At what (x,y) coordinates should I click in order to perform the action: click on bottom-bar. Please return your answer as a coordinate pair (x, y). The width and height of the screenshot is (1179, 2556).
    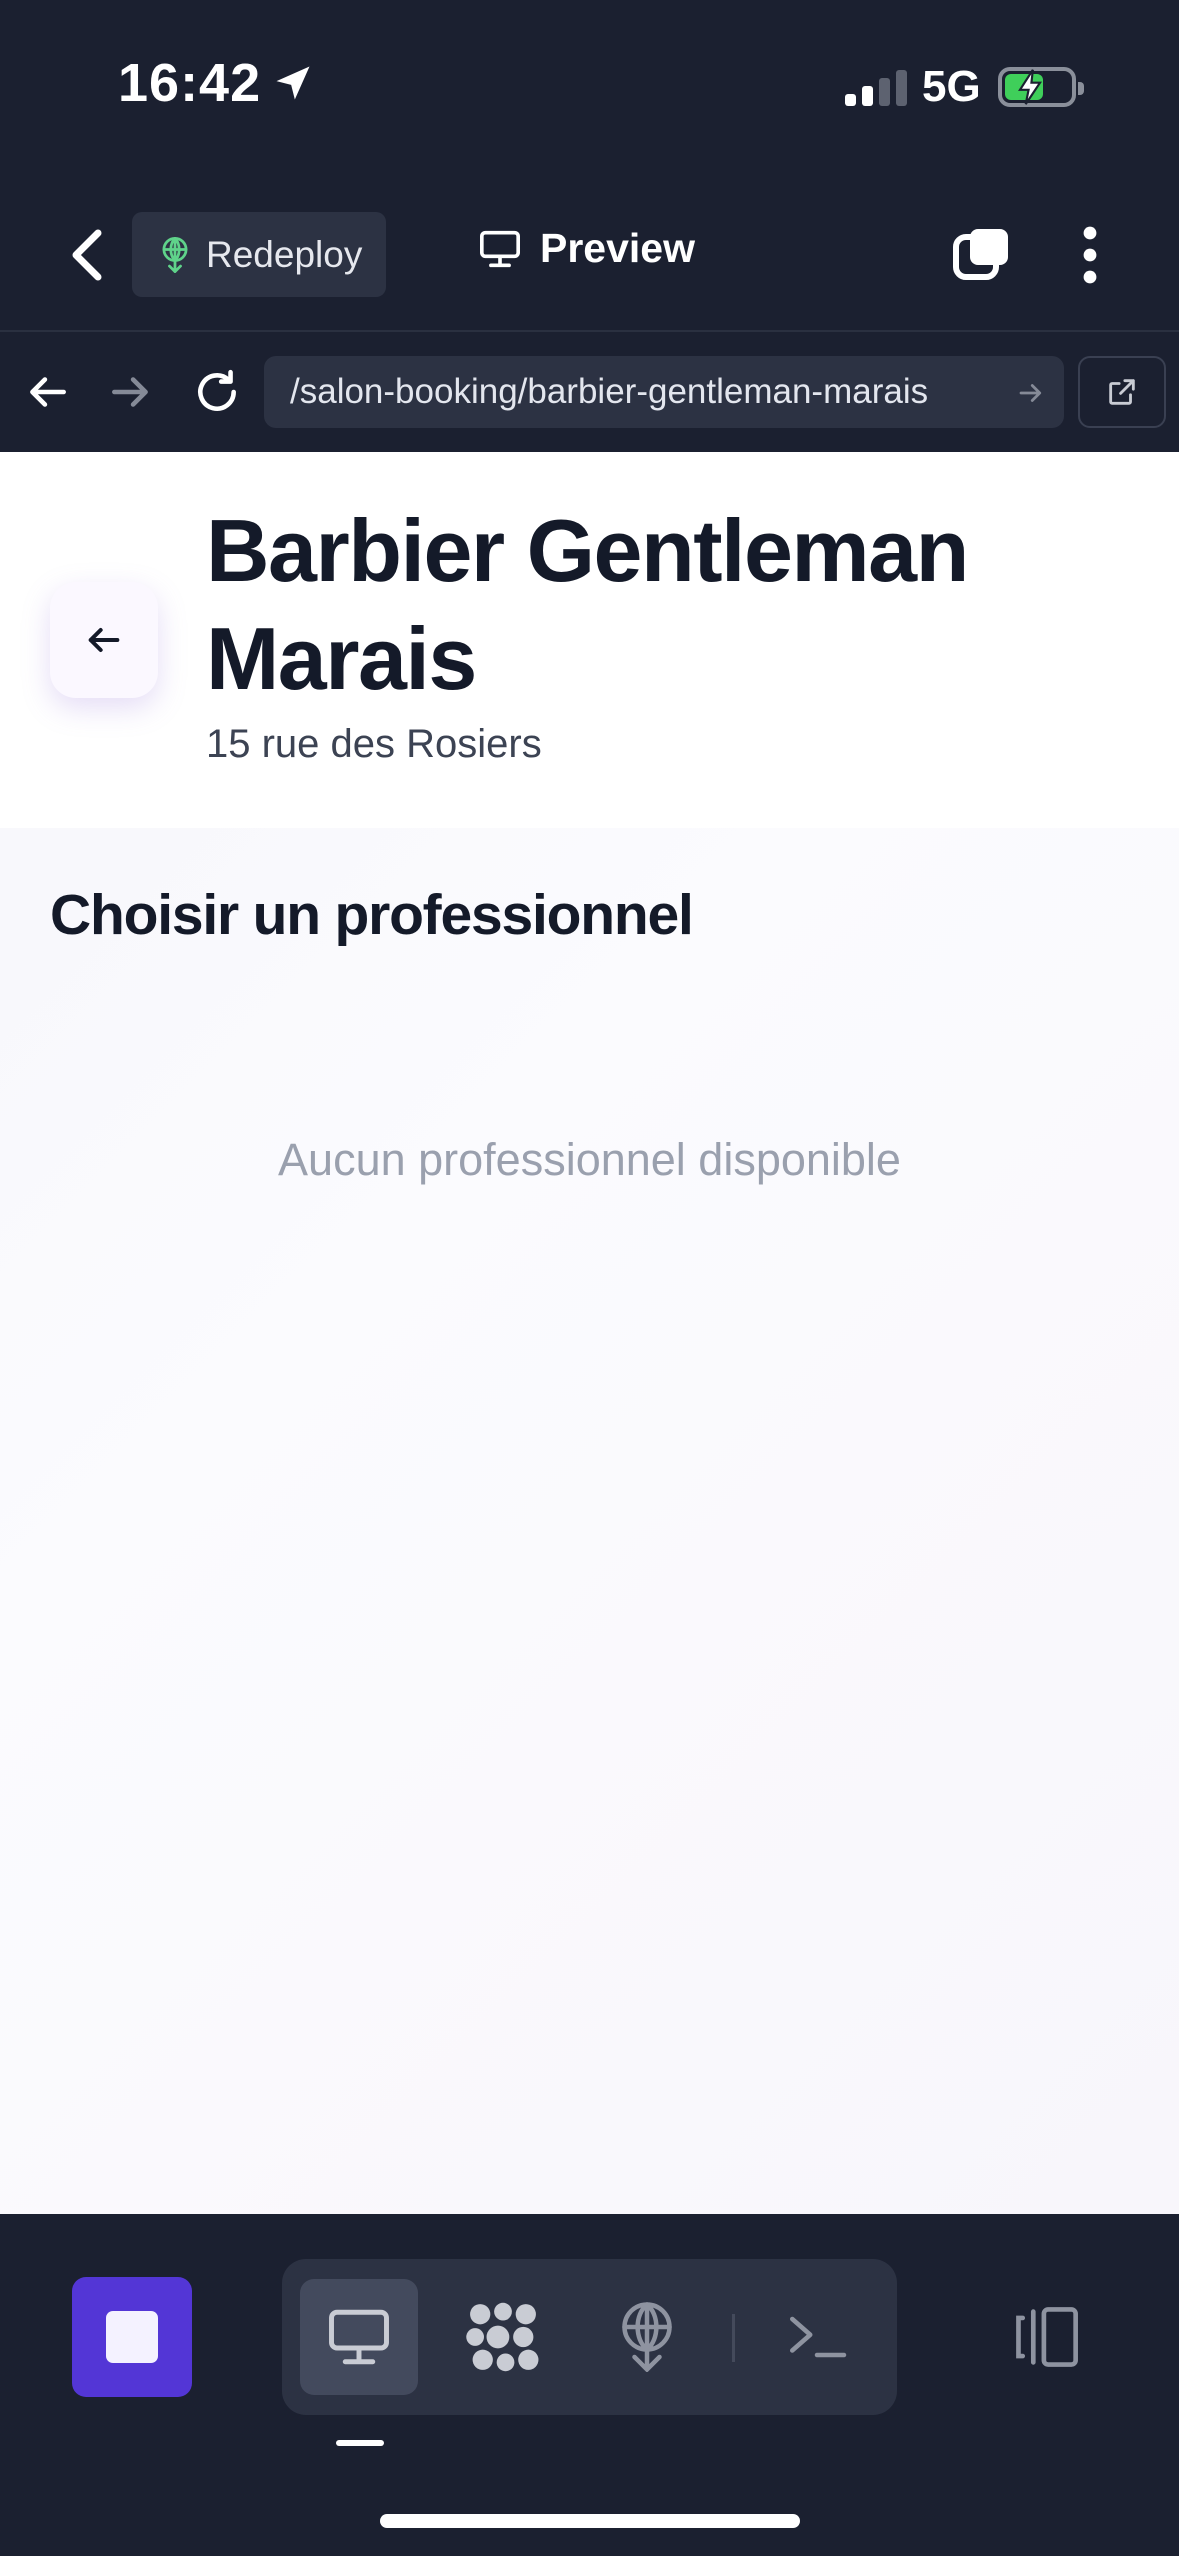
    Looking at the image, I should click on (589, 2385).